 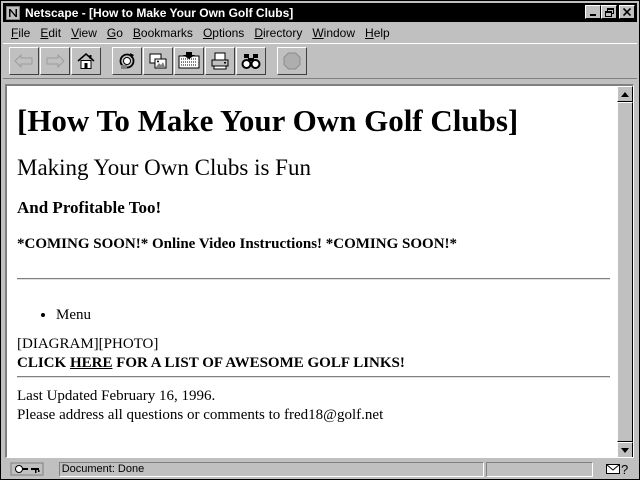 What do you see at coordinates (91, 363) in the screenshot?
I see `here-link: HERE` at bounding box center [91, 363].